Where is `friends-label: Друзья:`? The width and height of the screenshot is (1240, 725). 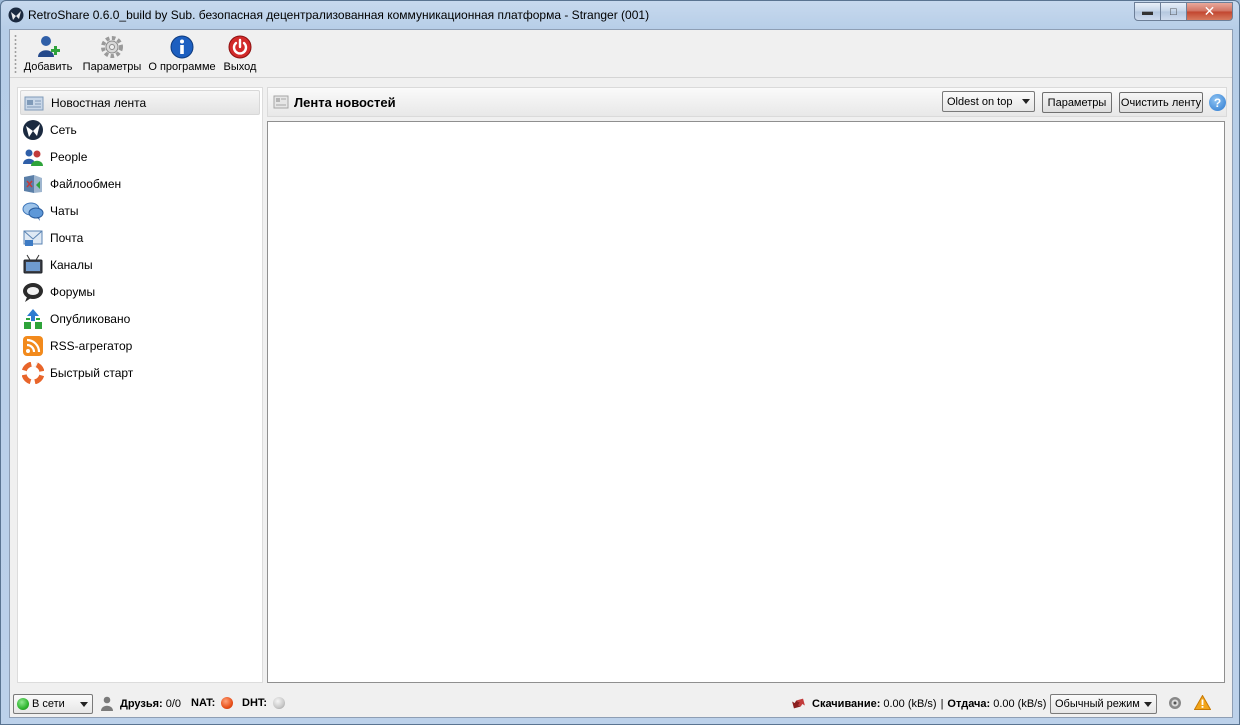
friends-label: Друзья: is located at coordinates (141, 703).